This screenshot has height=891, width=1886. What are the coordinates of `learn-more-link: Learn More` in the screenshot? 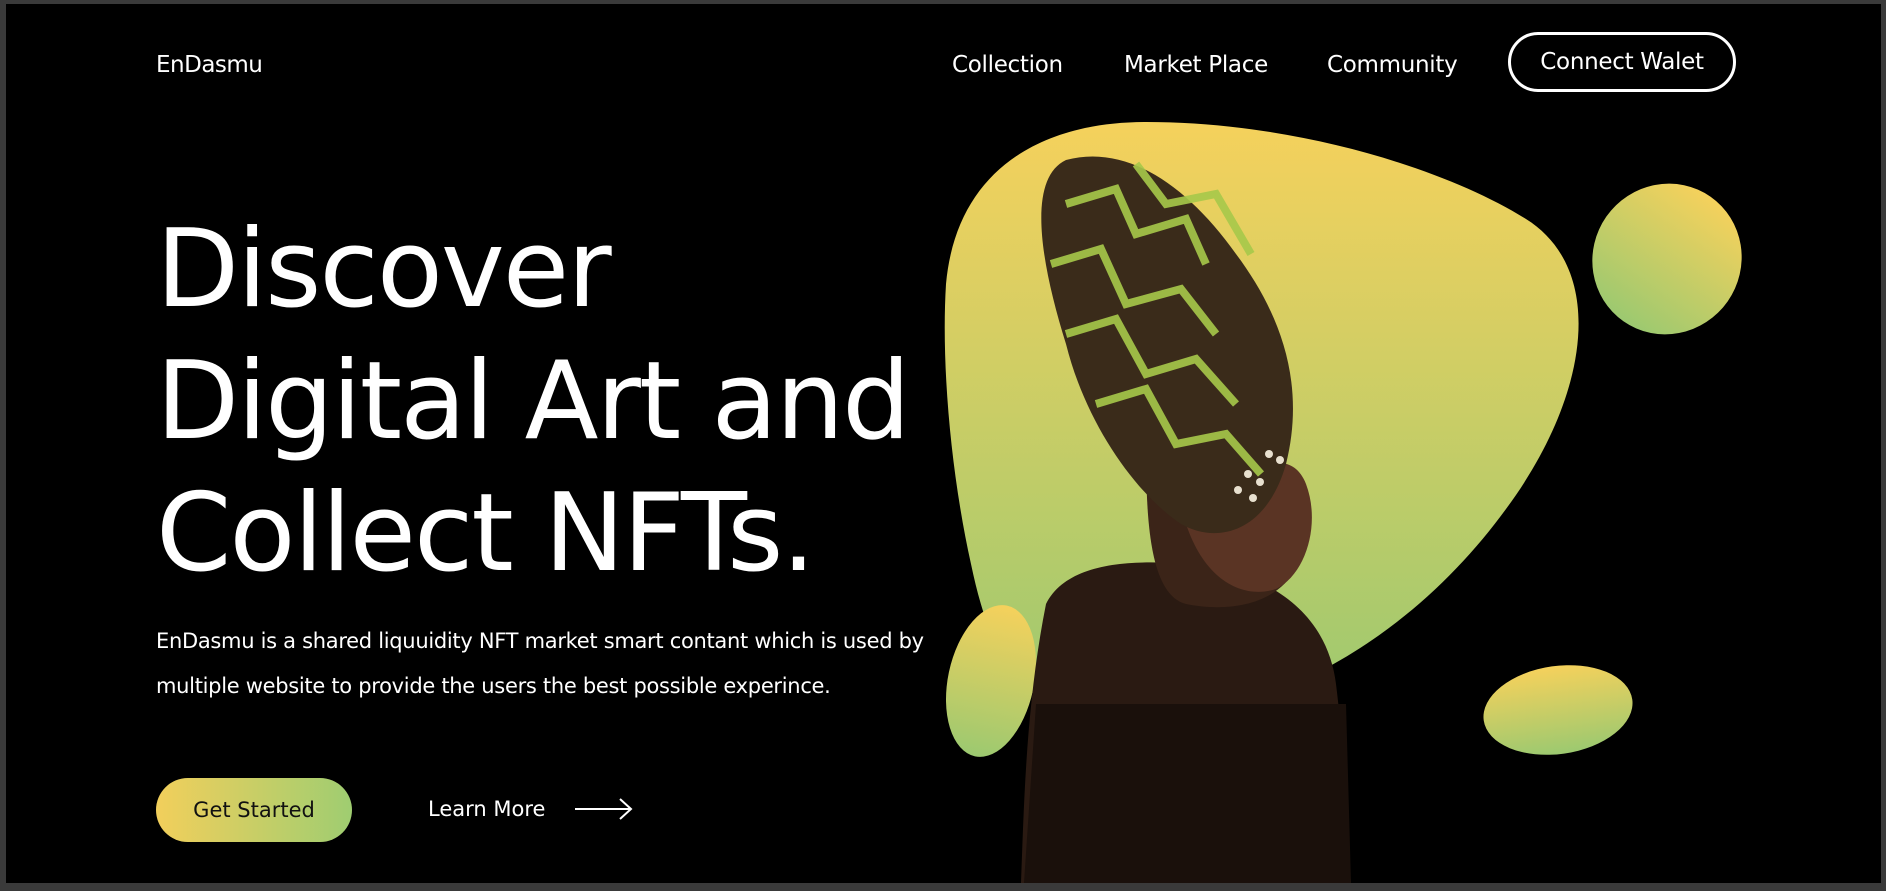 It's located at (530, 809).